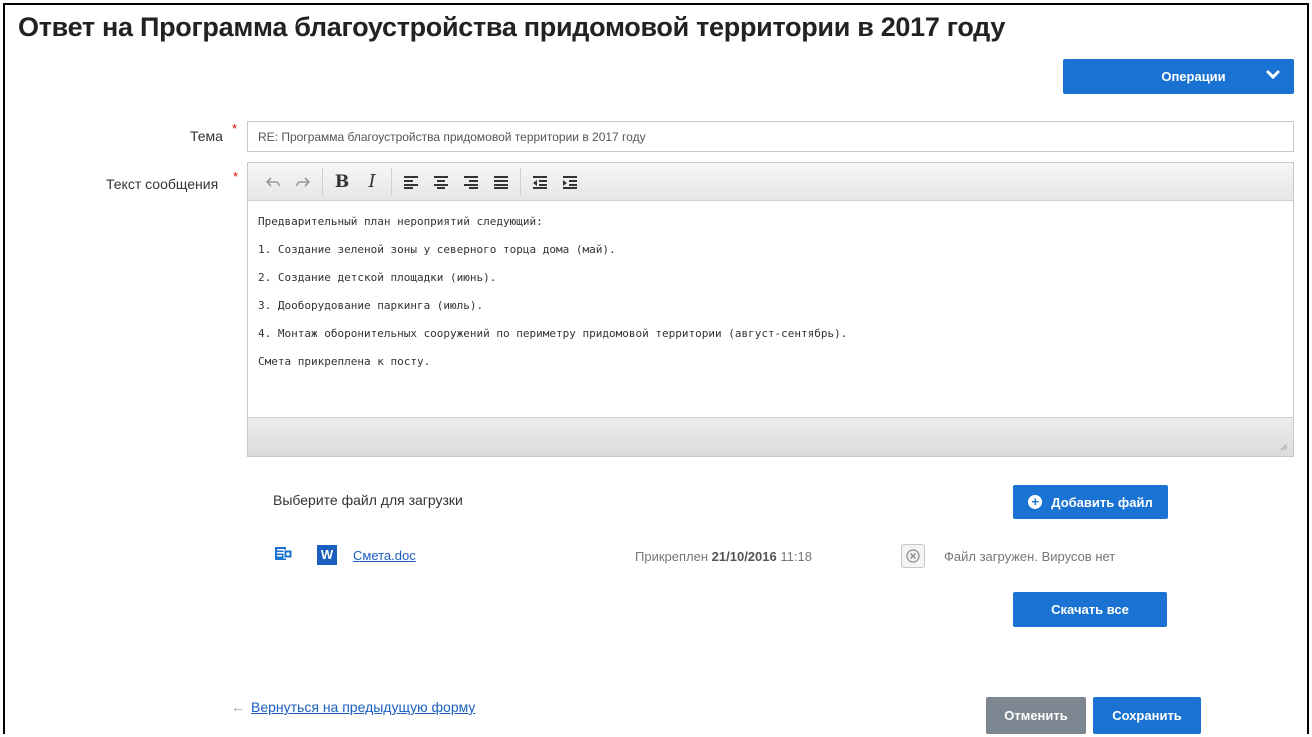 The image size is (1312, 737). I want to click on message-line: 2. Создание детской площадки (июнь)., so click(377, 277).